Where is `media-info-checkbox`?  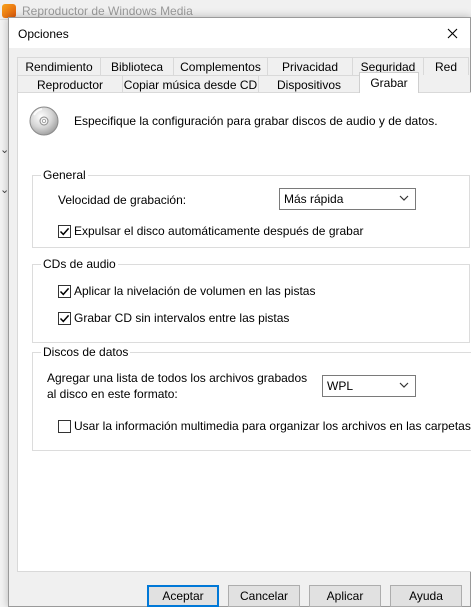
media-info-checkbox is located at coordinates (64, 426).